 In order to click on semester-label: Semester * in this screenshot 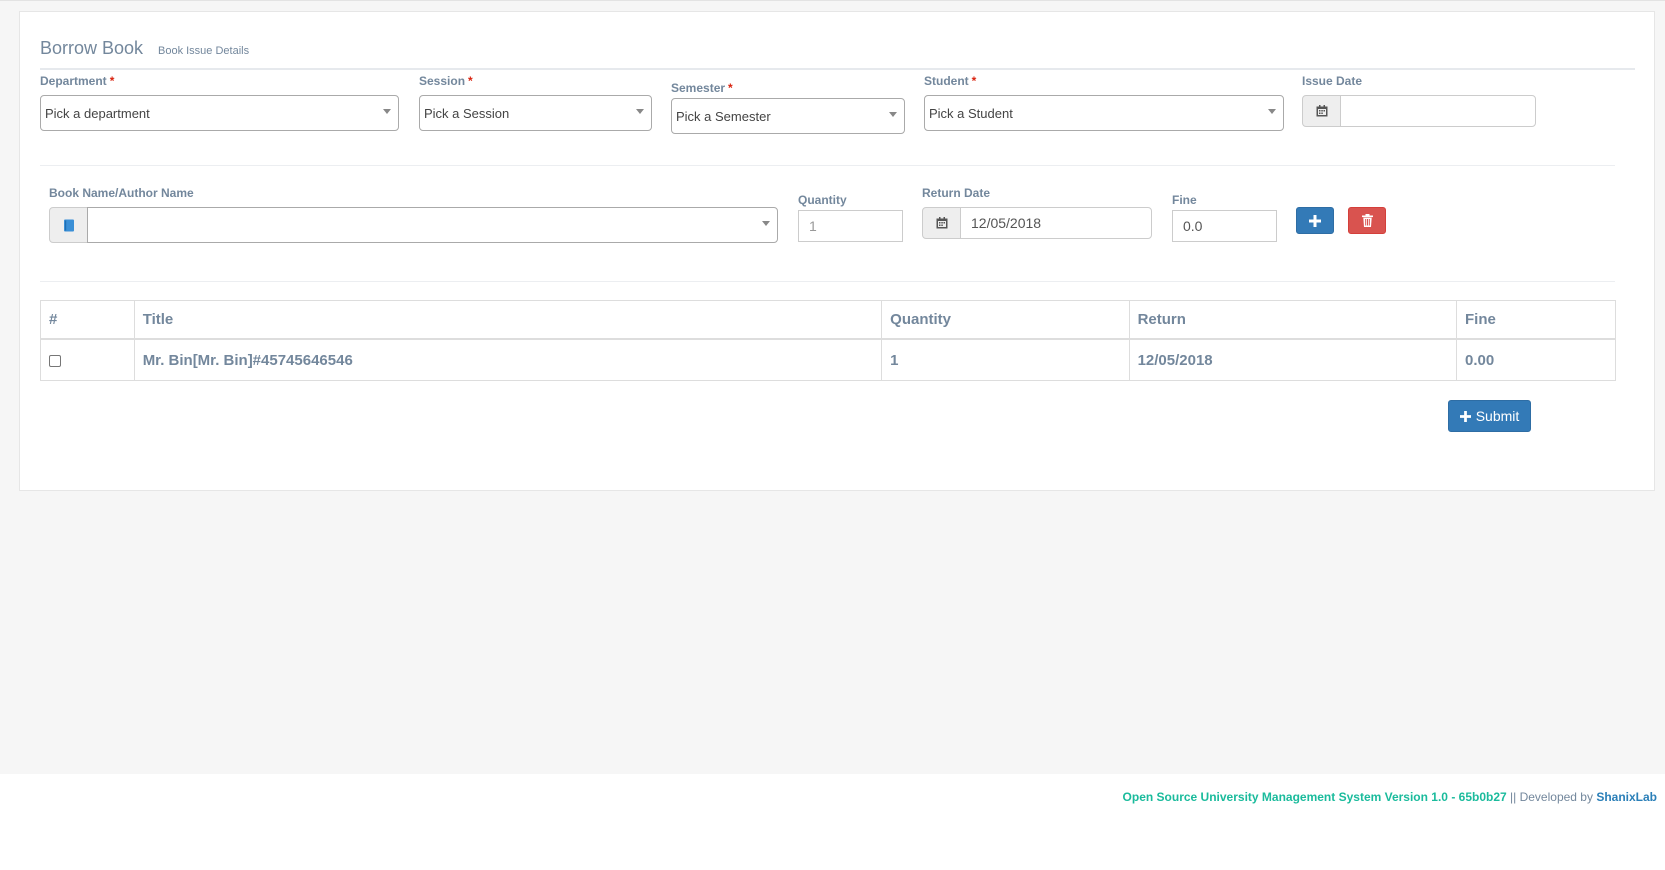, I will do `click(702, 88)`.